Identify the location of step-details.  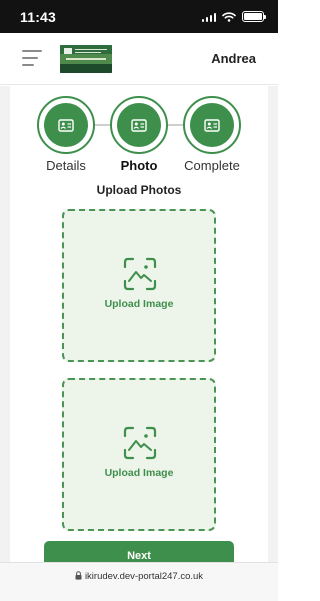
(66, 125).